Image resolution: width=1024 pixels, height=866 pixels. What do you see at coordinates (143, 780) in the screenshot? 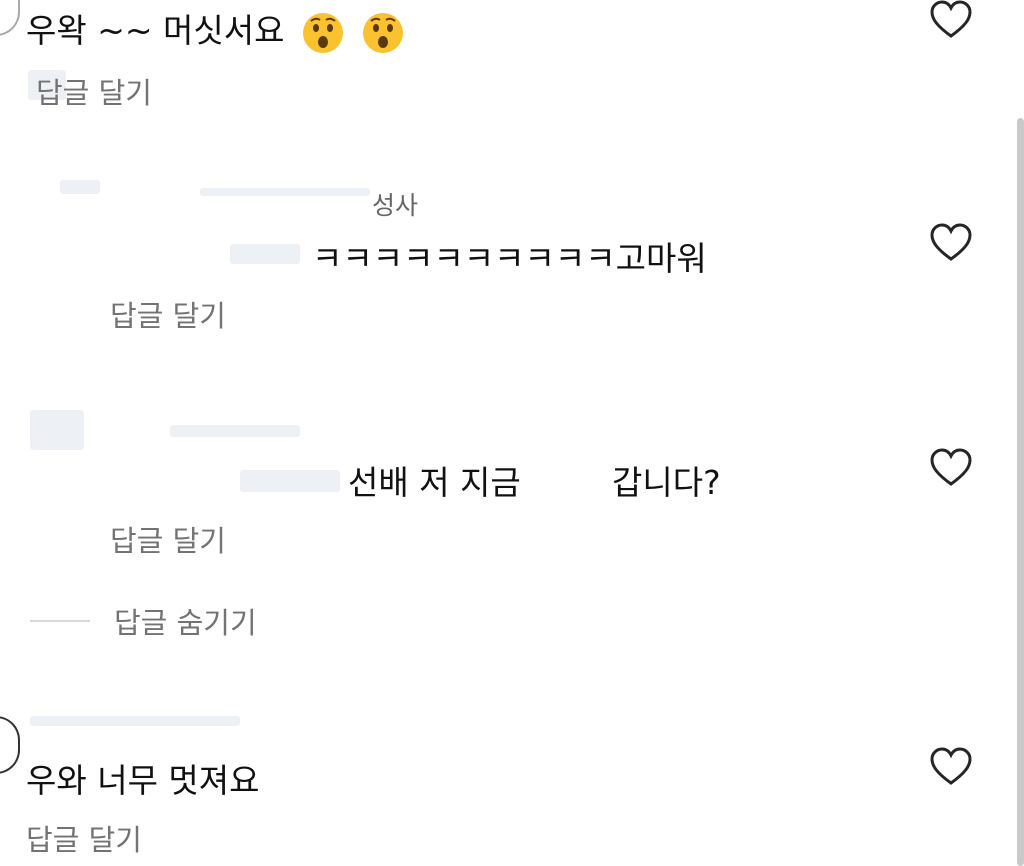
I see `comment-body: 우와 너무 멋져요` at bounding box center [143, 780].